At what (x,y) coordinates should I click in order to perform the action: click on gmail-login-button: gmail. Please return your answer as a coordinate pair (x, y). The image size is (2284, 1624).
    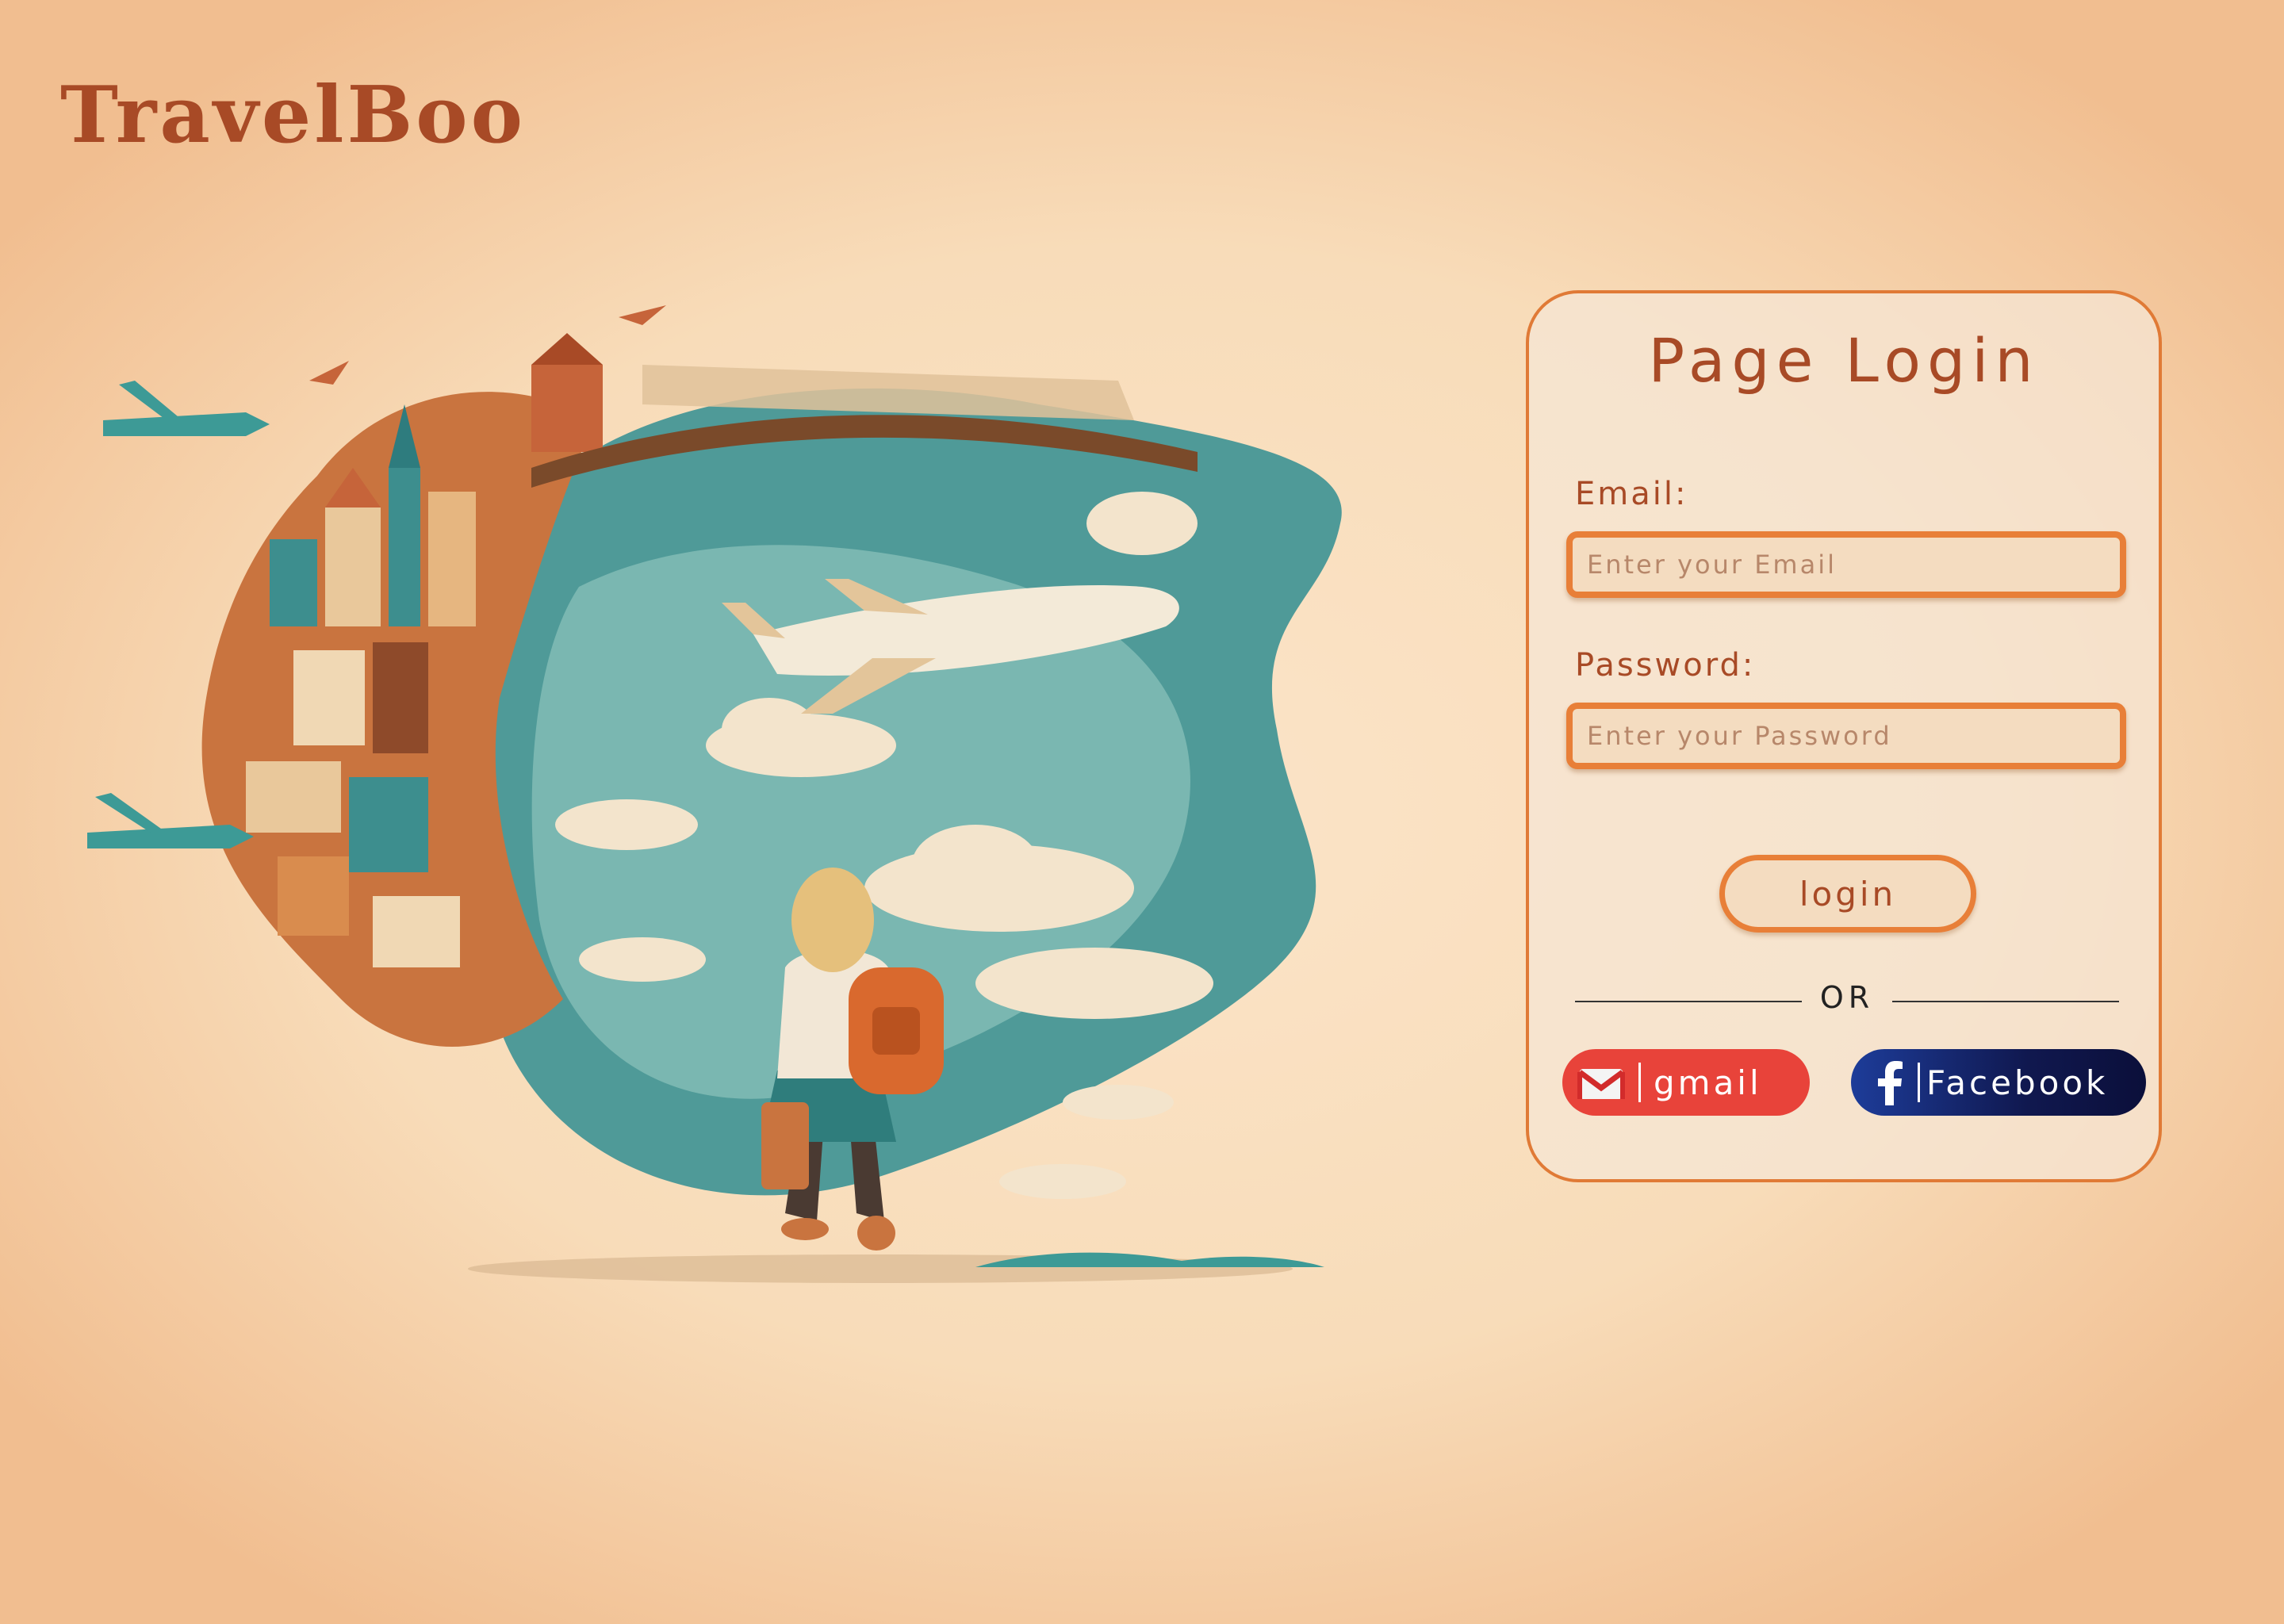
    Looking at the image, I should click on (1686, 1082).